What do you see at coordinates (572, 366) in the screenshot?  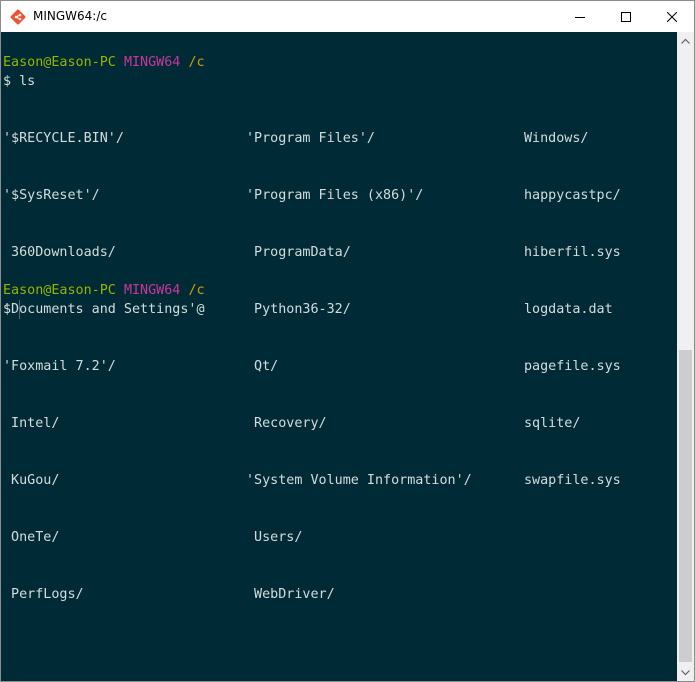 I see `ls-entry: pagefile.sys` at bounding box center [572, 366].